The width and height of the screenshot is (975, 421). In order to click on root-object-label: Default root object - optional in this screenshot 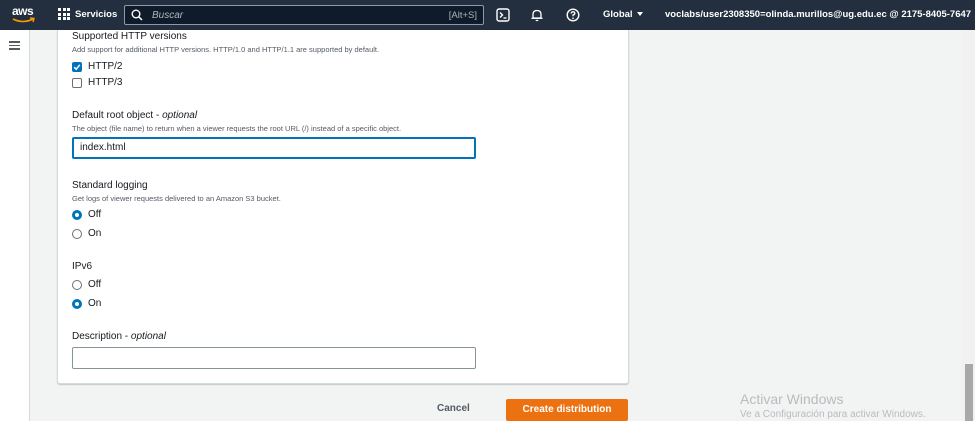, I will do `click(135, 115)`.